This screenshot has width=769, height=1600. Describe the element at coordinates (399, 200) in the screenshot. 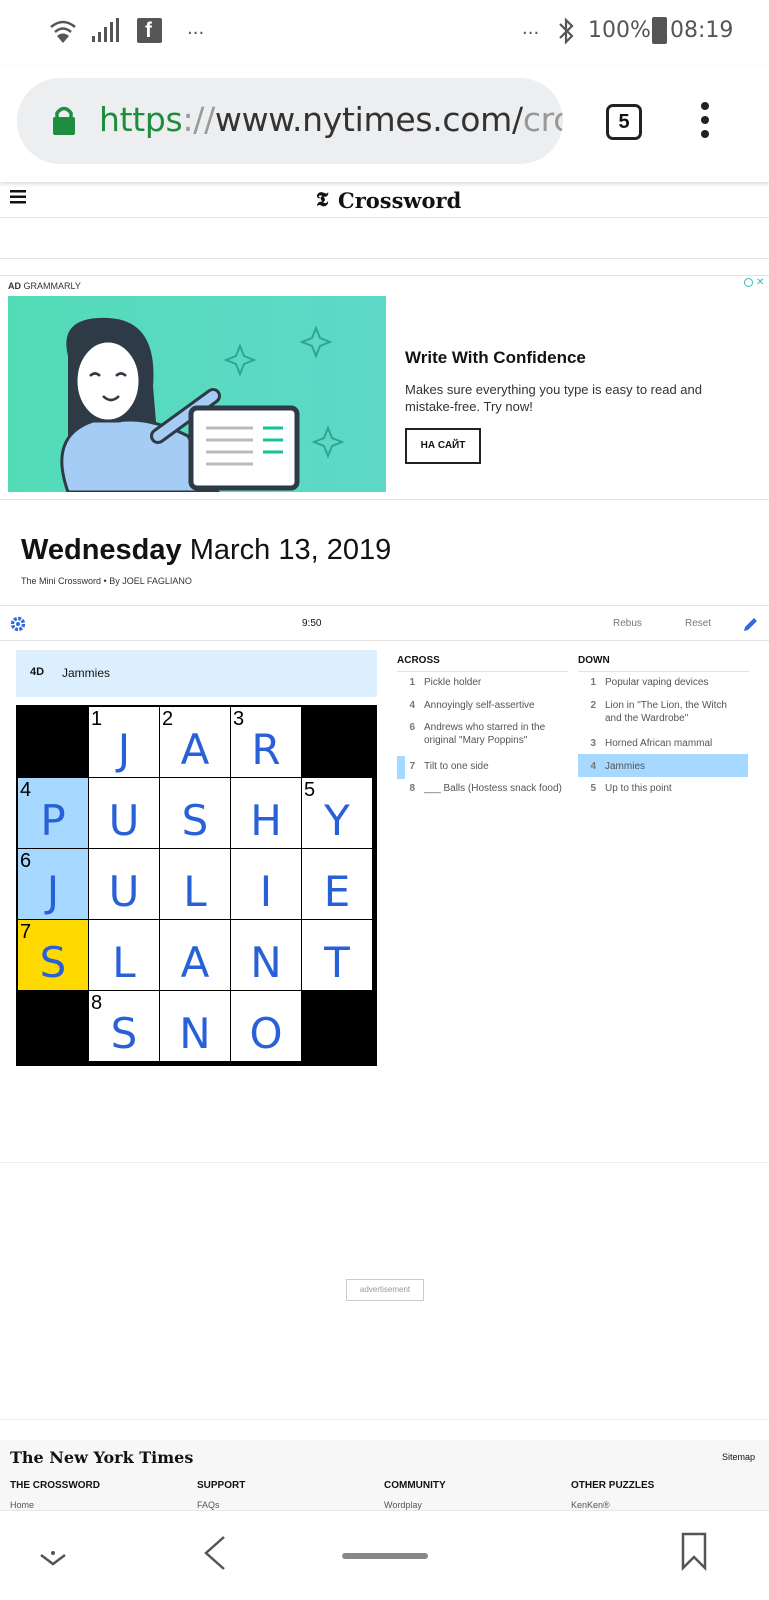

I see `brand-title: Crossword` at that location.